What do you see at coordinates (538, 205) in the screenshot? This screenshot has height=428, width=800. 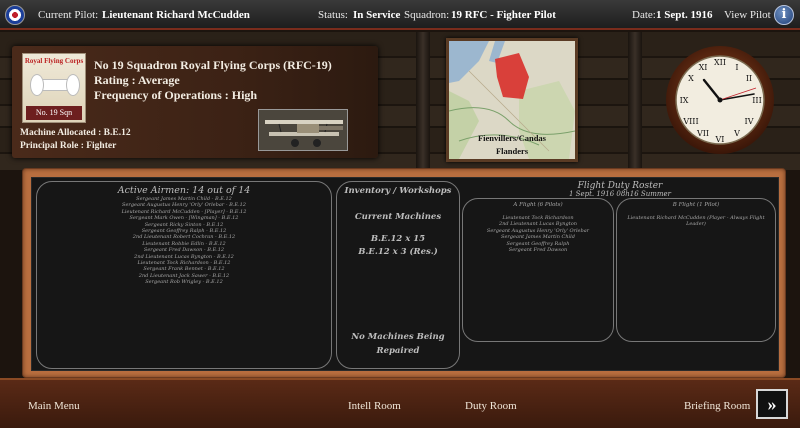 I see `a-flight-header: A Flight (6 Pilots)` at bounding box center [538, 205].